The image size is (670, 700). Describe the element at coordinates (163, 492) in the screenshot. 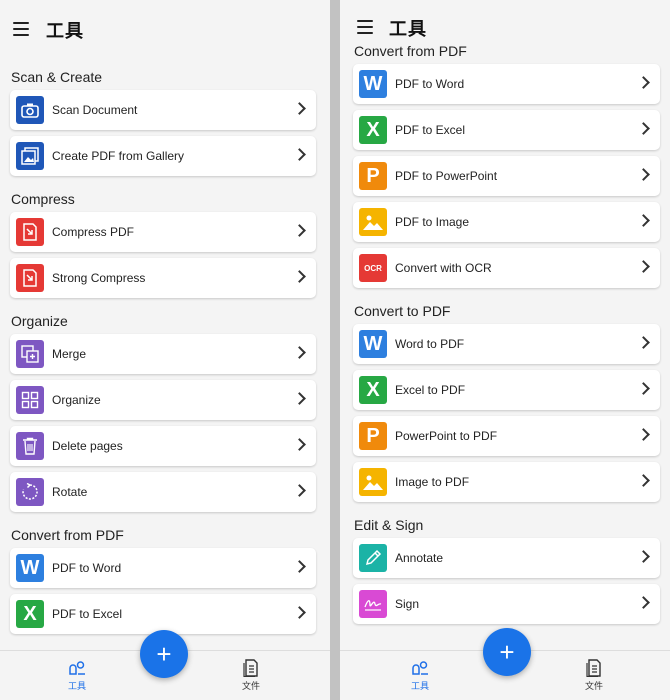

I see `rotate-button: Rotate` at that location.